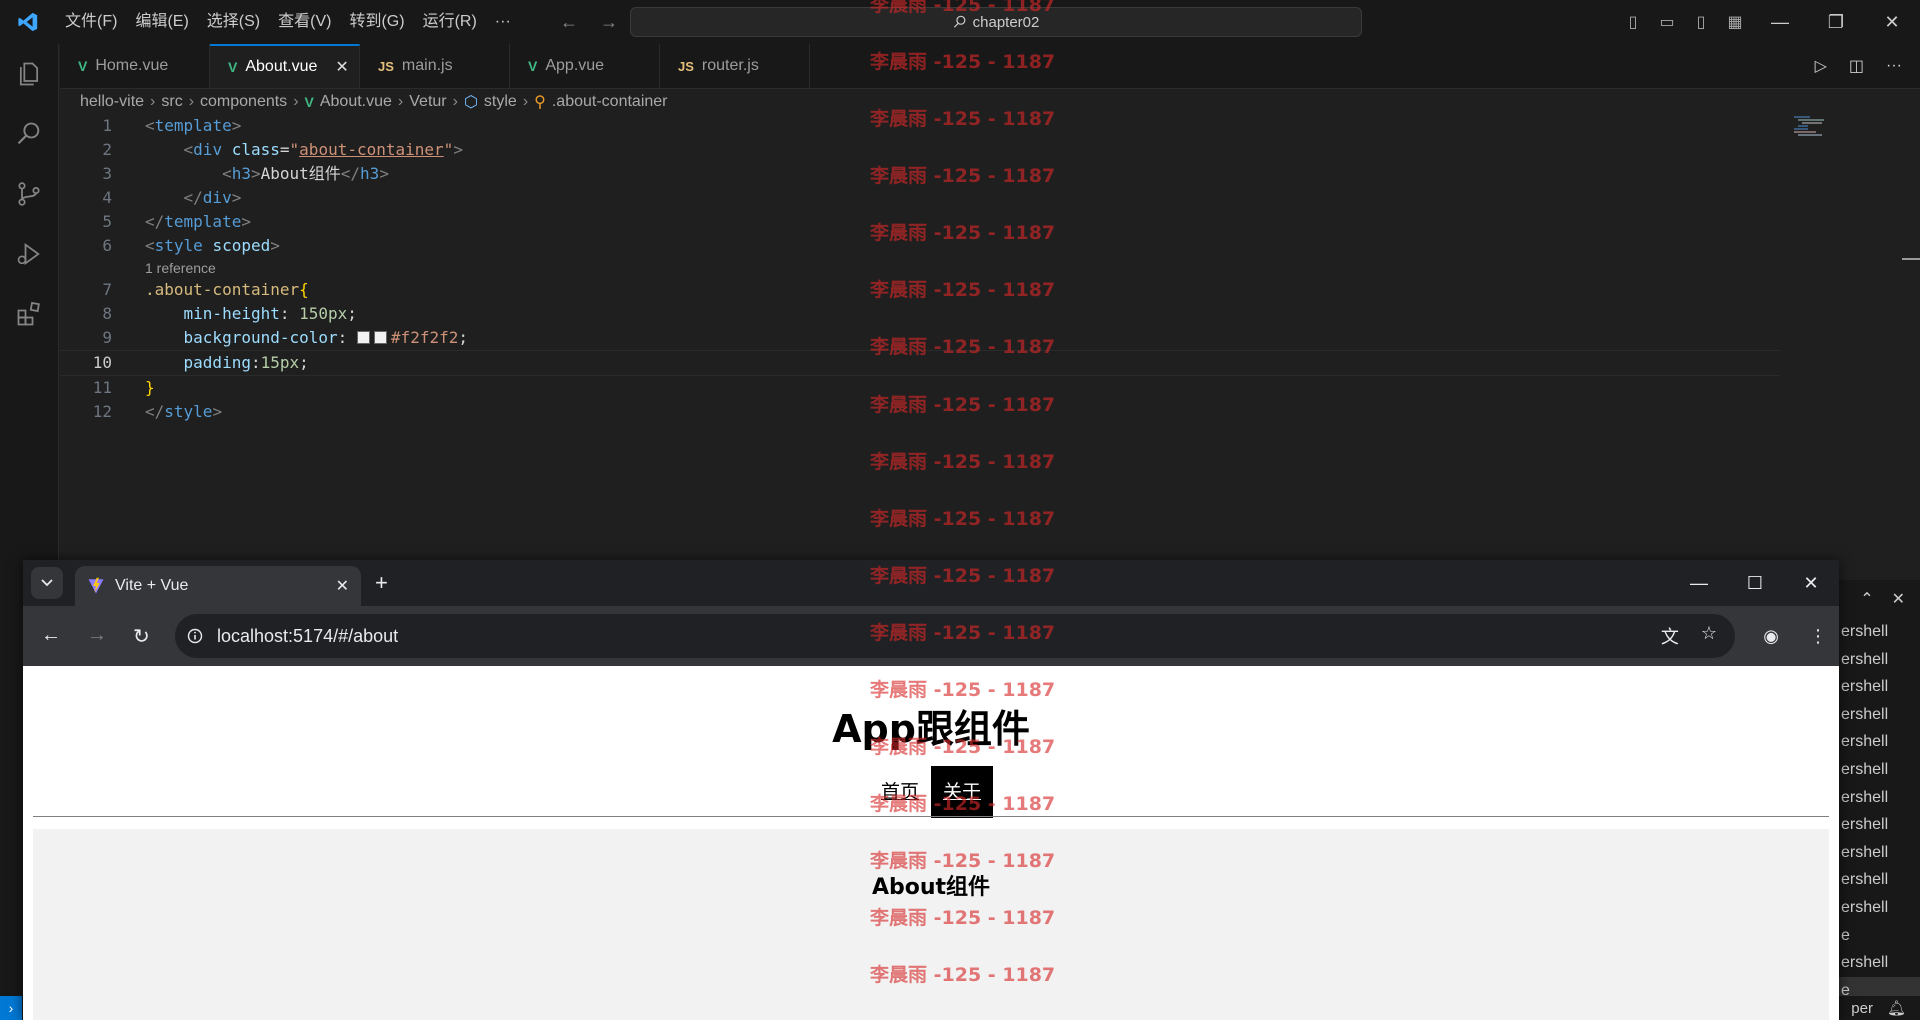  I want to click on translate-icon: ⽂, so click(1670, 636).